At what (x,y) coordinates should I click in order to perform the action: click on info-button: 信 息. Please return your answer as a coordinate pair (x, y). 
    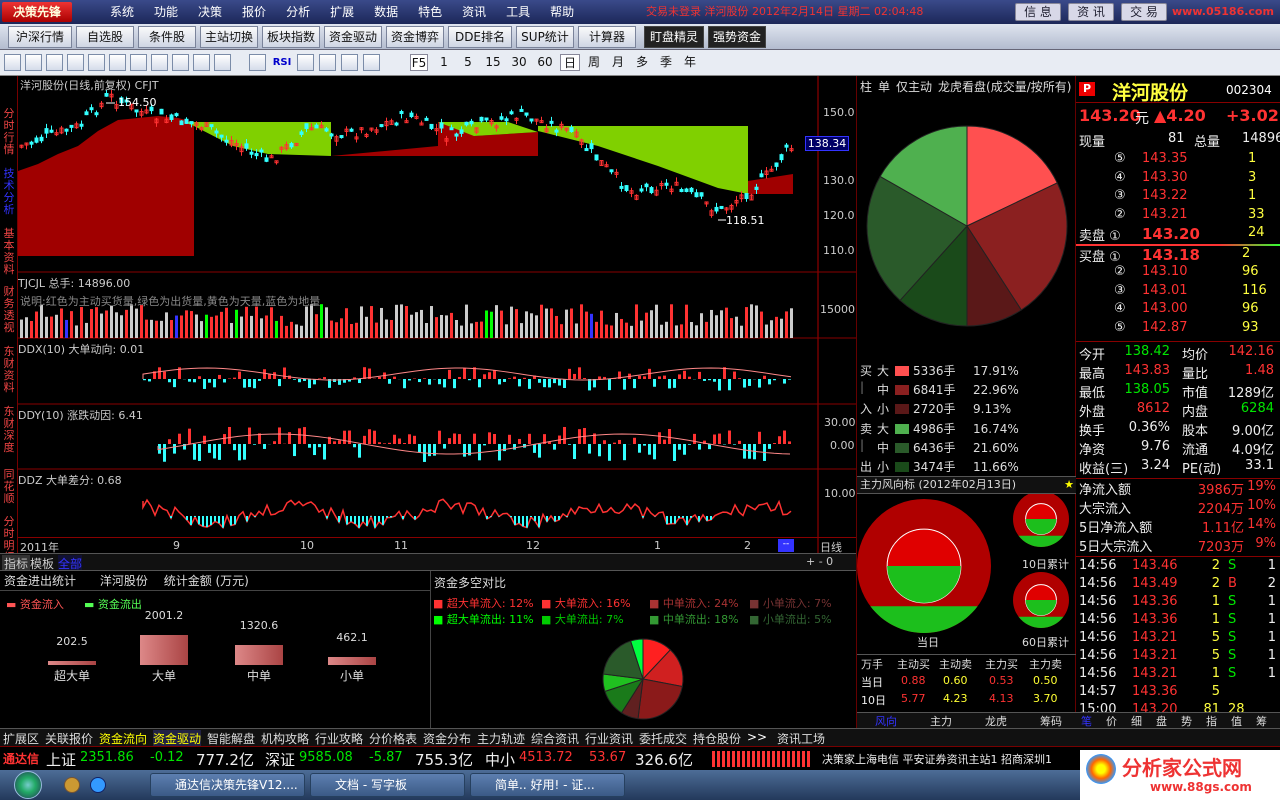
    Looking at the image, I should click on (1038, 12).